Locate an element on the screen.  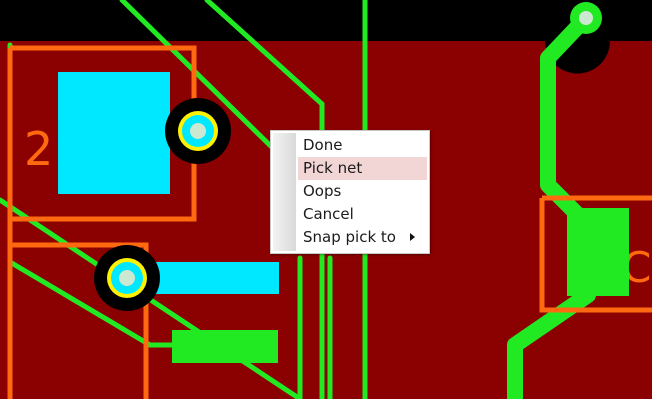
smd-pad-right is located at coordinates (598, 252).